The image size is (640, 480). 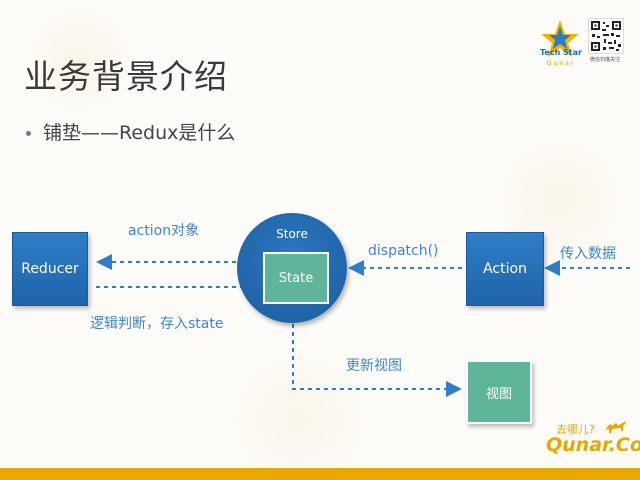 I want to click on state-box: State, so click(x=296, y=278).